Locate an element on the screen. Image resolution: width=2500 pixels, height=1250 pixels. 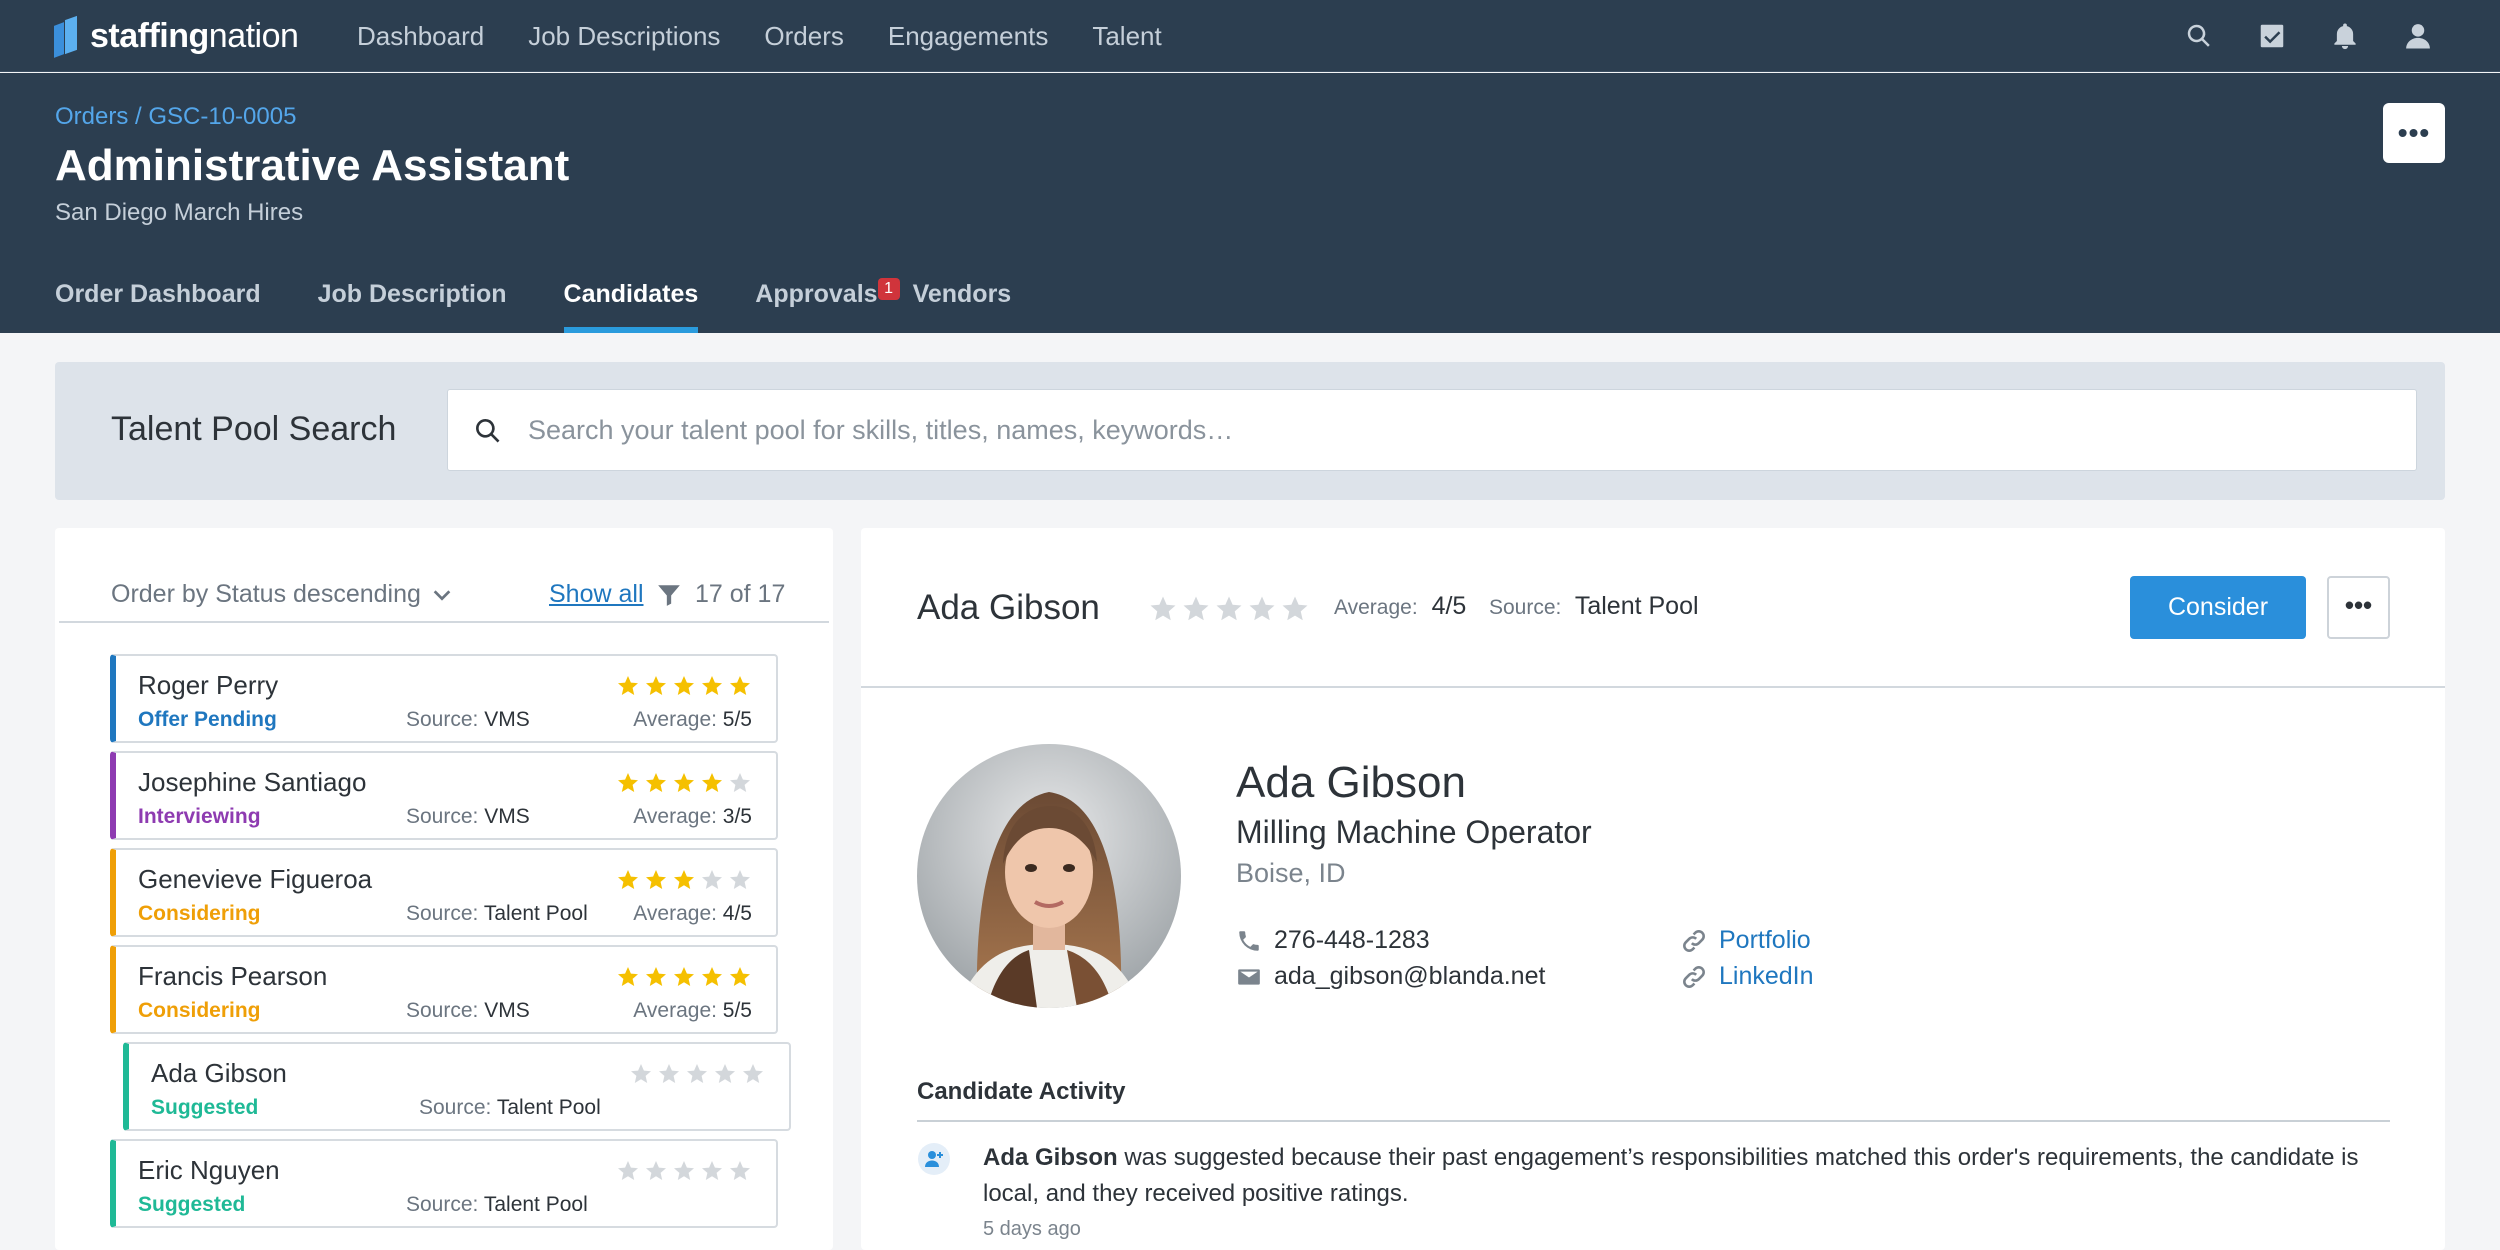
search-icon is located at coordinates (2199, 36).